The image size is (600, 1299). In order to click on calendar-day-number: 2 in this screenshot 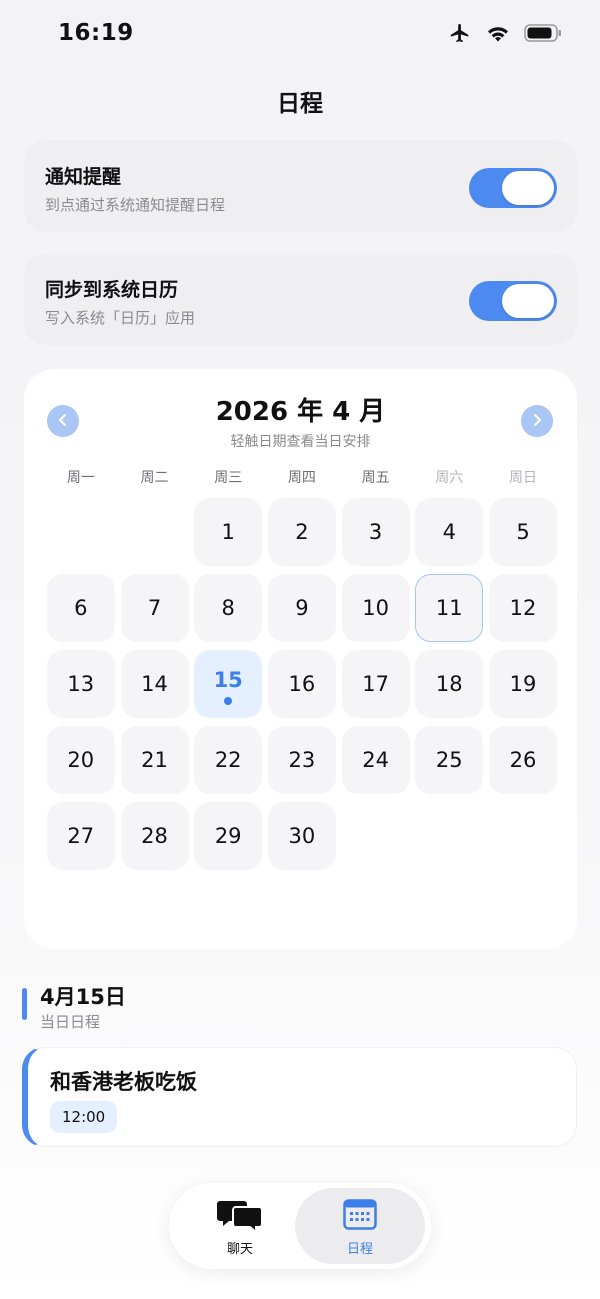, I will do `click(302, 532)`.